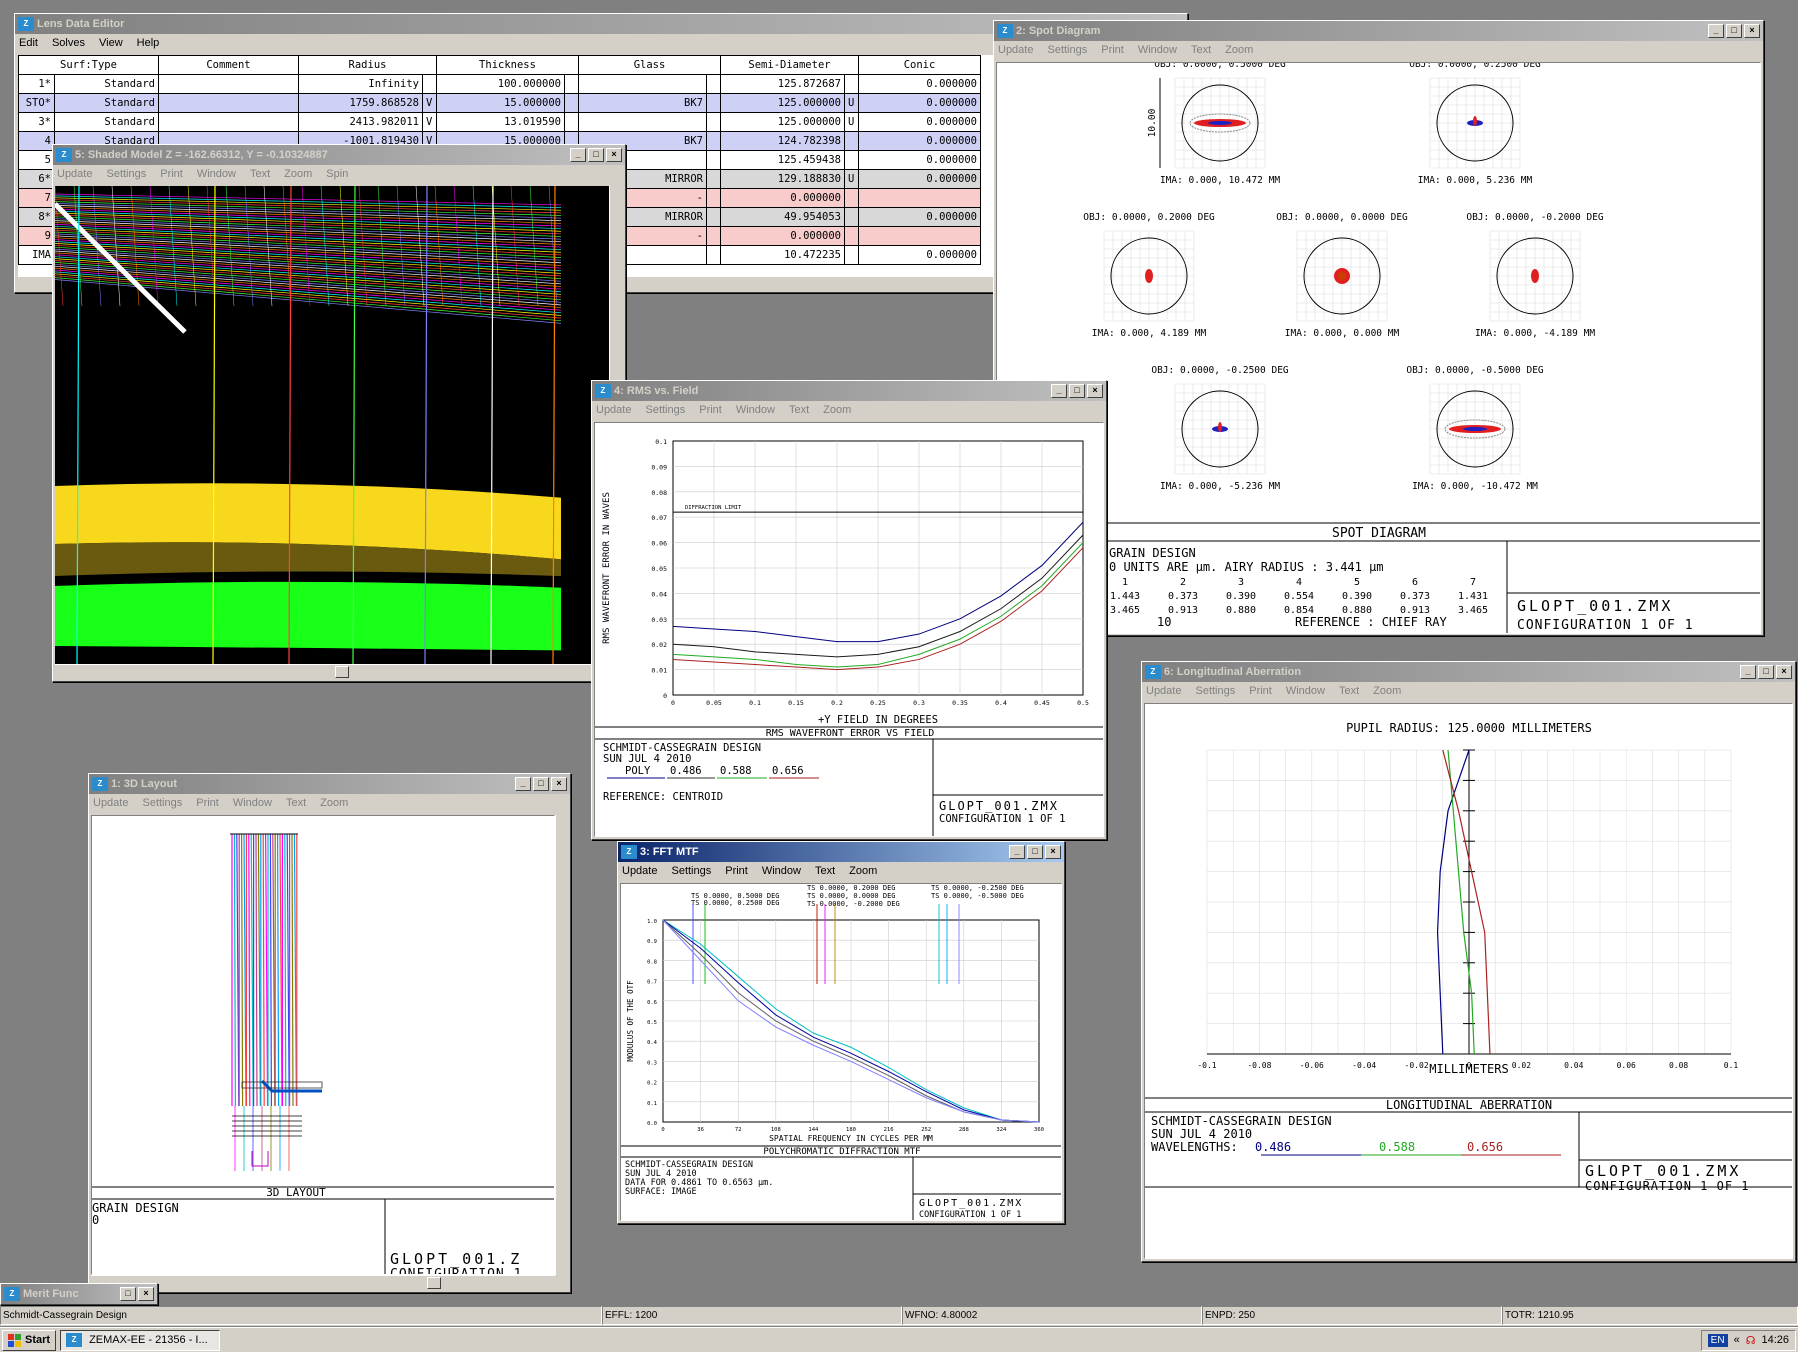 The height and width of the screenshot is (1352, 1798). What do you see at coordinates (782, 217) in the screenshot?
I see `semi-diameter-cell: 49.954053` at bounding box center [782, 217].